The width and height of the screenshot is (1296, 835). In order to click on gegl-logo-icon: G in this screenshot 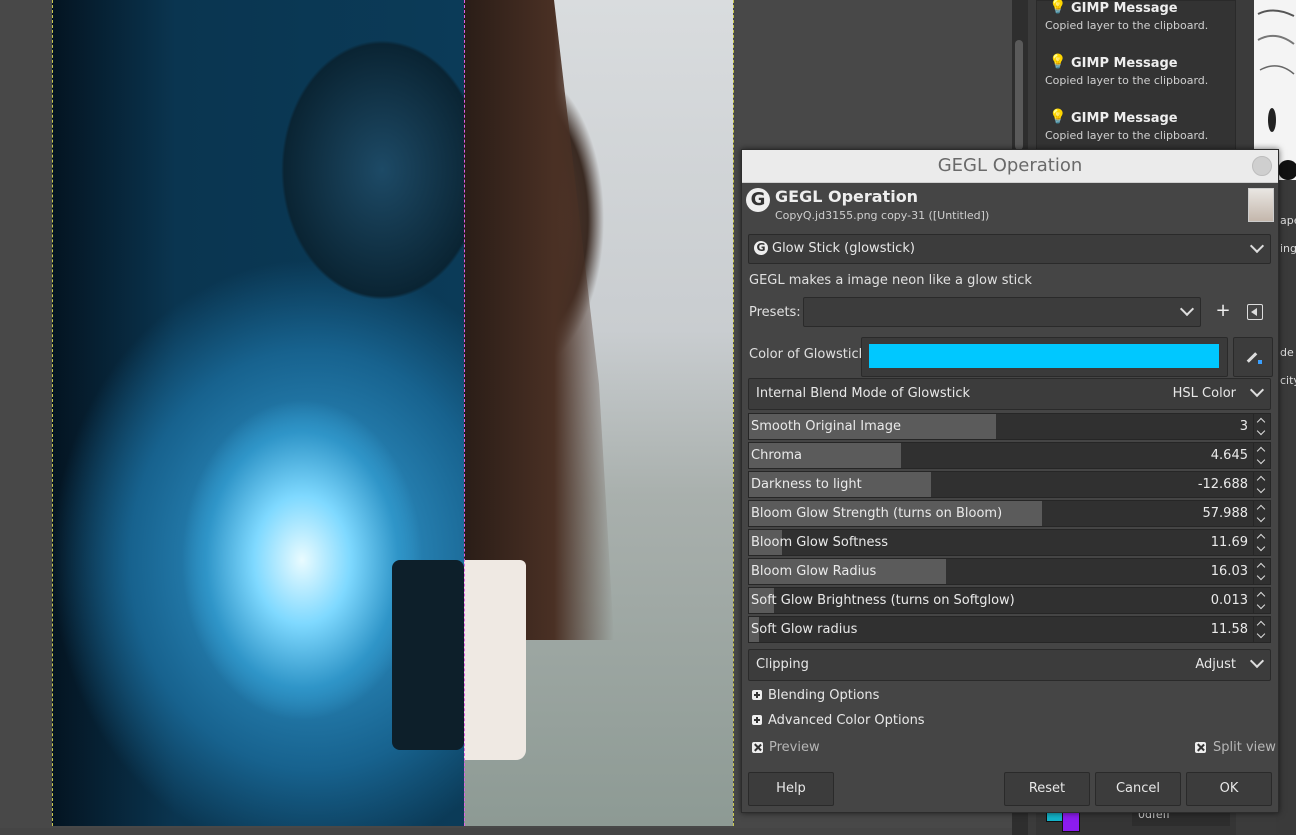, I will do `click(758, 200)`.